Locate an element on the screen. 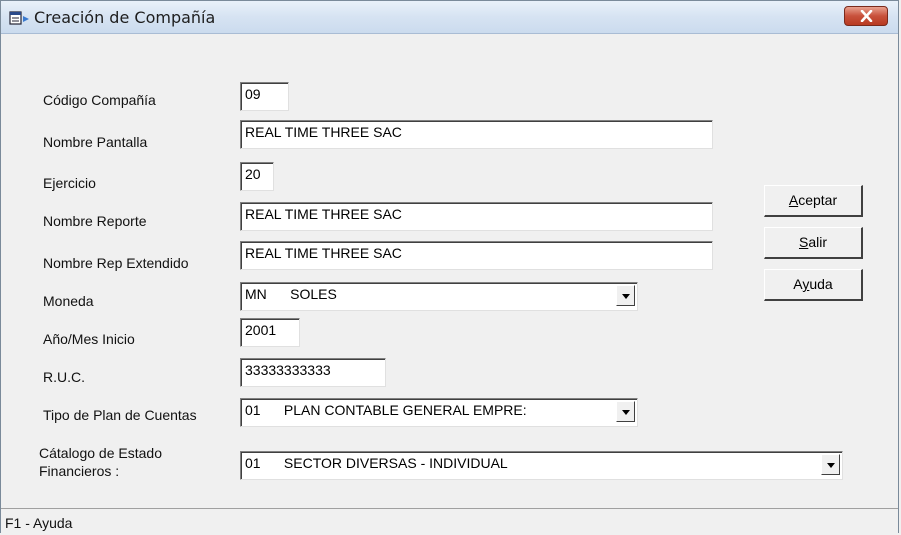 The width and height of the screenshot is (901, 535). moneda-value: MN SOLES is located at coordinates (291, 294).